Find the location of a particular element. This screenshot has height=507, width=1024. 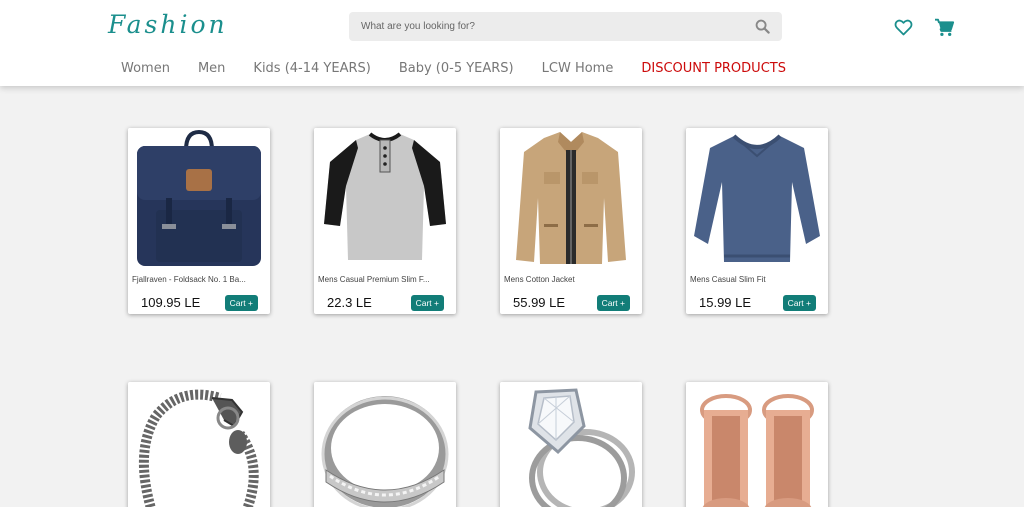

product-name: Mens Cotton Jacket is located at coordinates (539, 279).